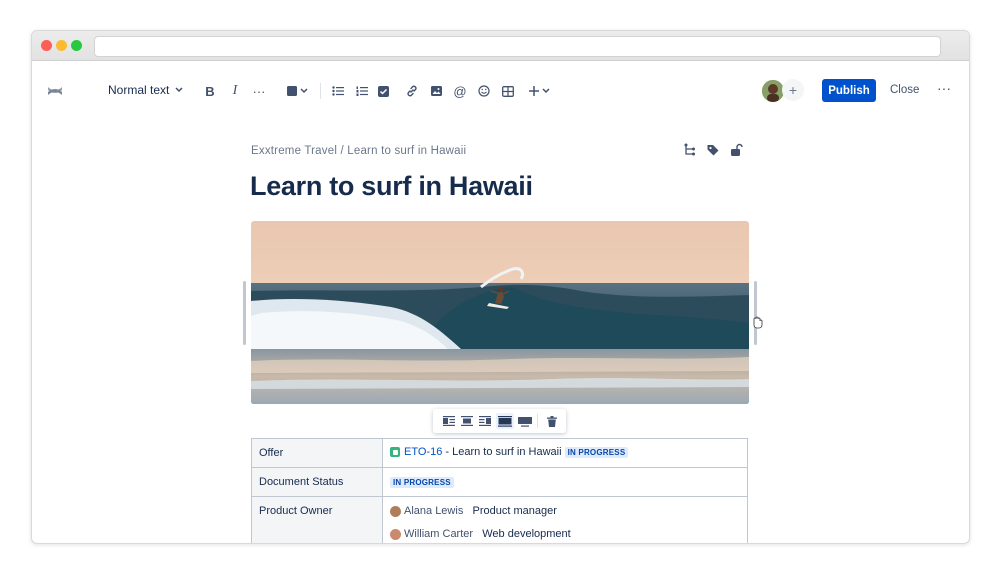 The image size is (999, 573). Describe the element at coordinates (565, 482) in the screenshot. I see `document-status-cell: IN PROGRESS` at that location.